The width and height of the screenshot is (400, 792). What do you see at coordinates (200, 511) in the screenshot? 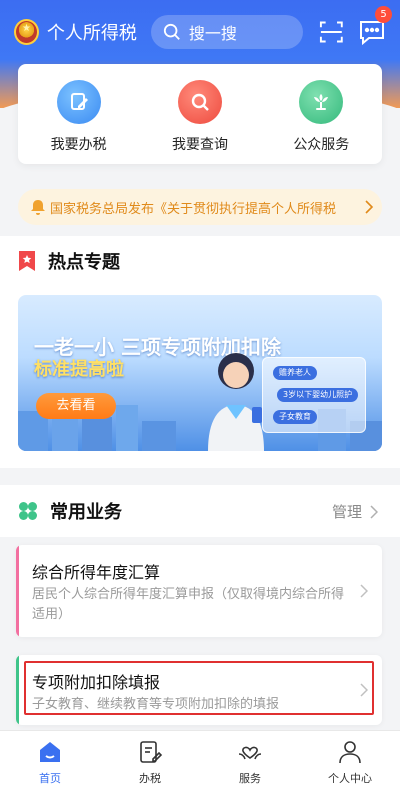
I see `common-services-header: 常用业务 管理` at bounding box center [200, 511].